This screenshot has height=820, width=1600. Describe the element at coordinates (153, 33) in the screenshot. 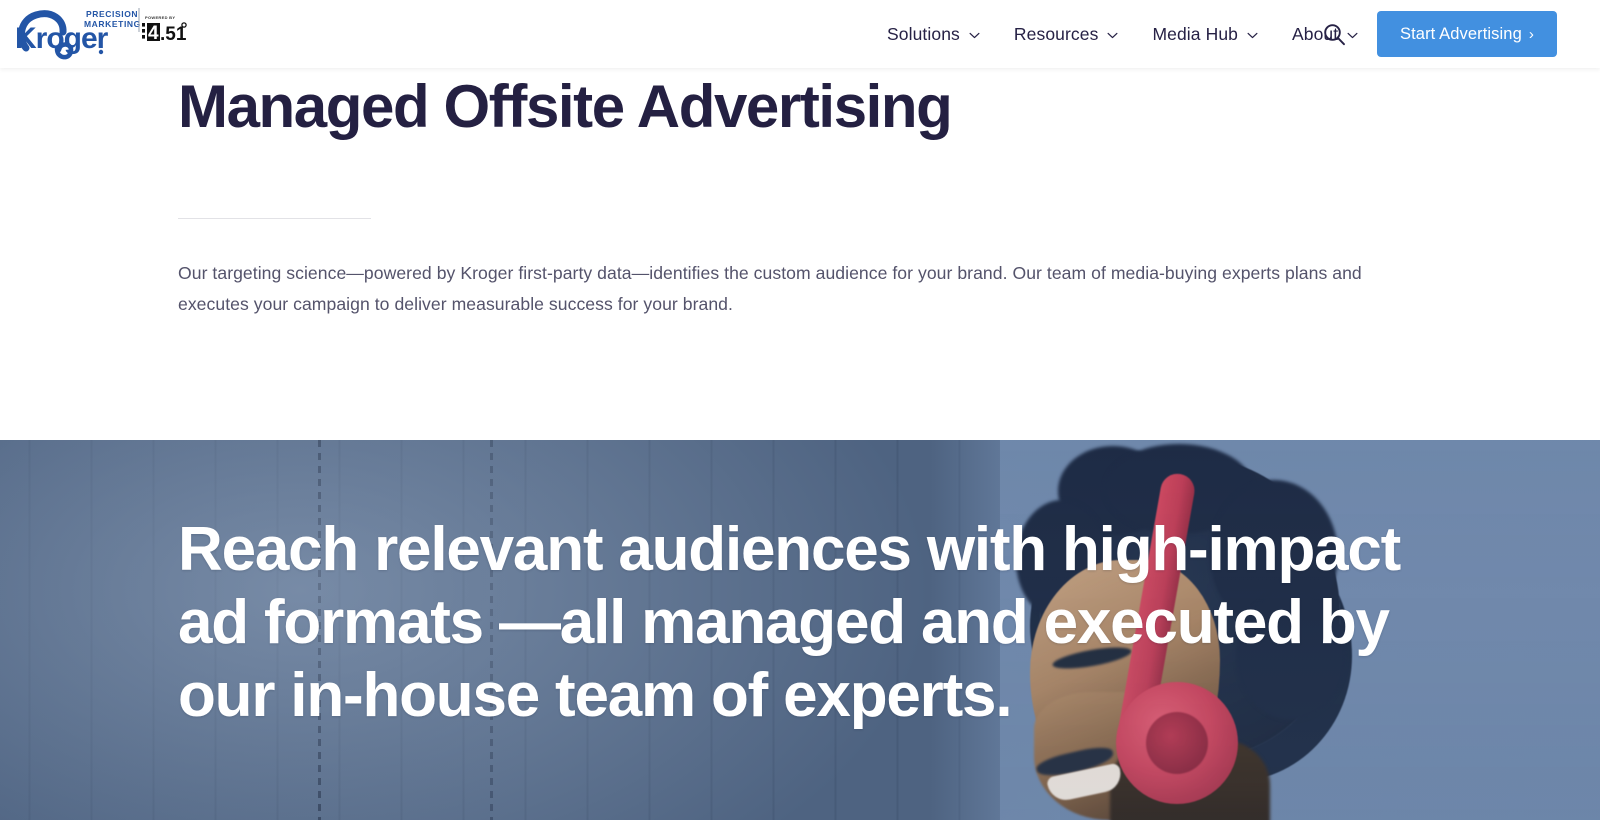

I see `svg-text: 4` at that location.